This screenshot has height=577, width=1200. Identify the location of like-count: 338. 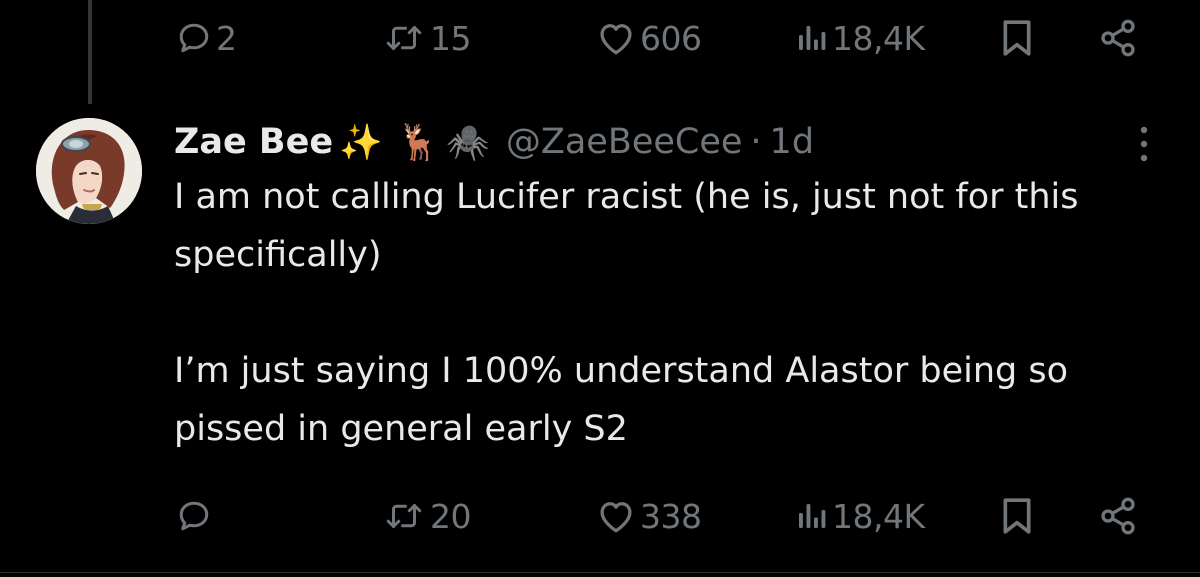
(671, 516).